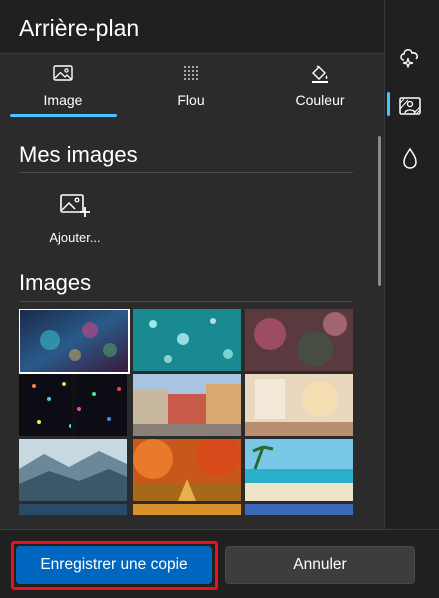 Image resolution: width=439 pixels, height=598 pixels. Describe the element at coordinates (411, 299) in the screenshot. I see `right-rail` at that location.